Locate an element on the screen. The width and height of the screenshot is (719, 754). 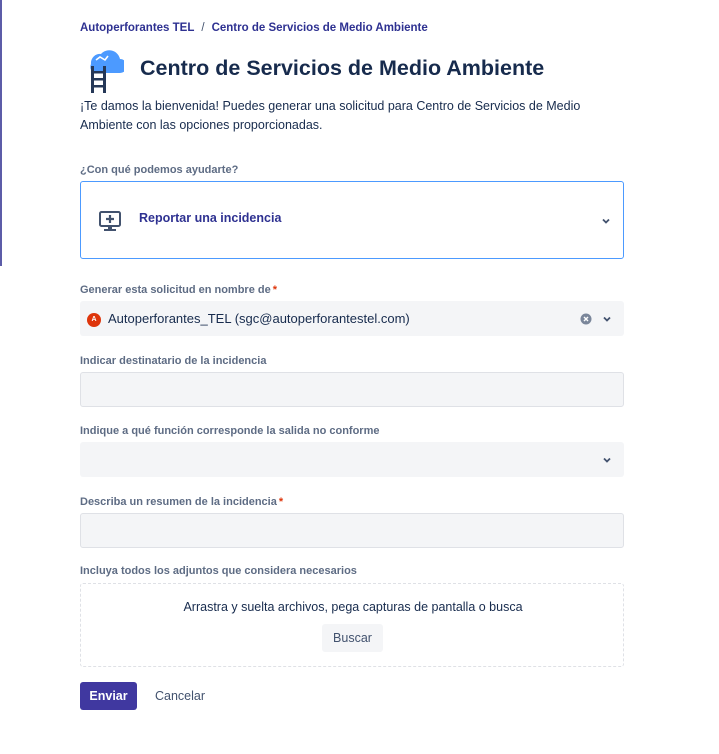
submit-button: Enviar is located at coordinates (108, 696).